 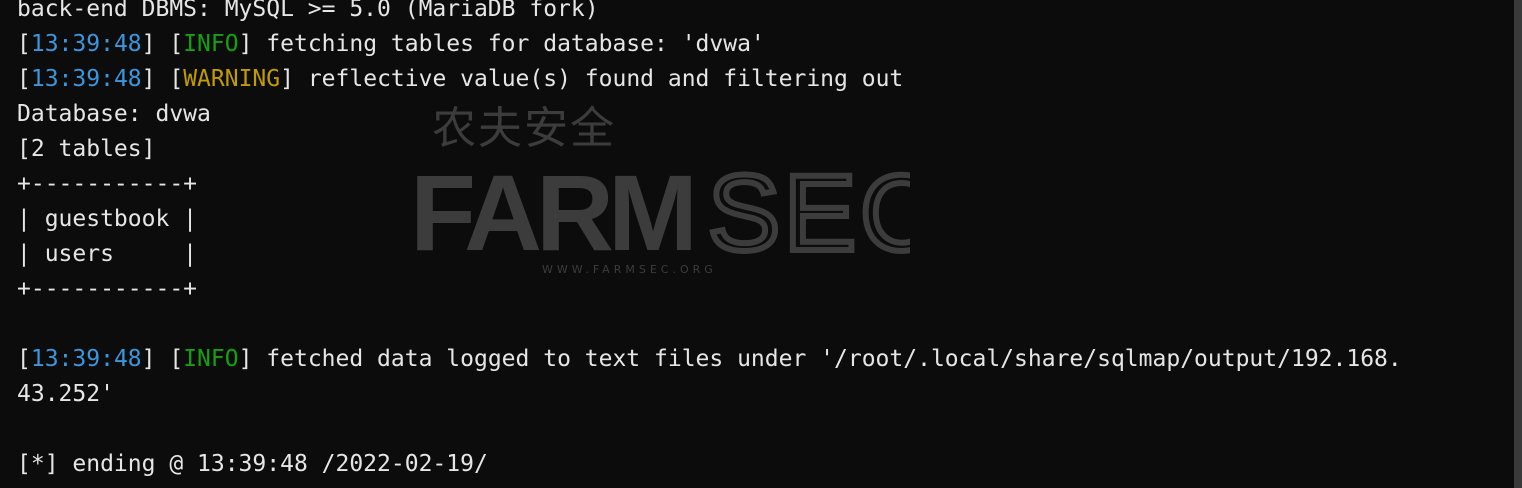 What do you see at coordinates (252, 464) in the screenshot?
I see `plain-text: [*] ending @ 13:39:48 /2022-02-19/` at bounding box center [252, 464].